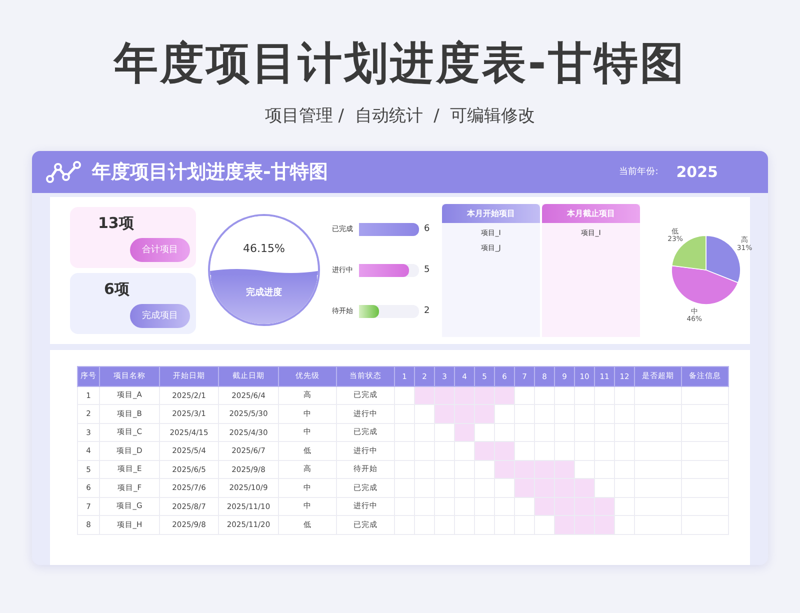 The height and width of the screenshot is (613, 800). I want to click on summary-value: 13项, so click(116, 223).